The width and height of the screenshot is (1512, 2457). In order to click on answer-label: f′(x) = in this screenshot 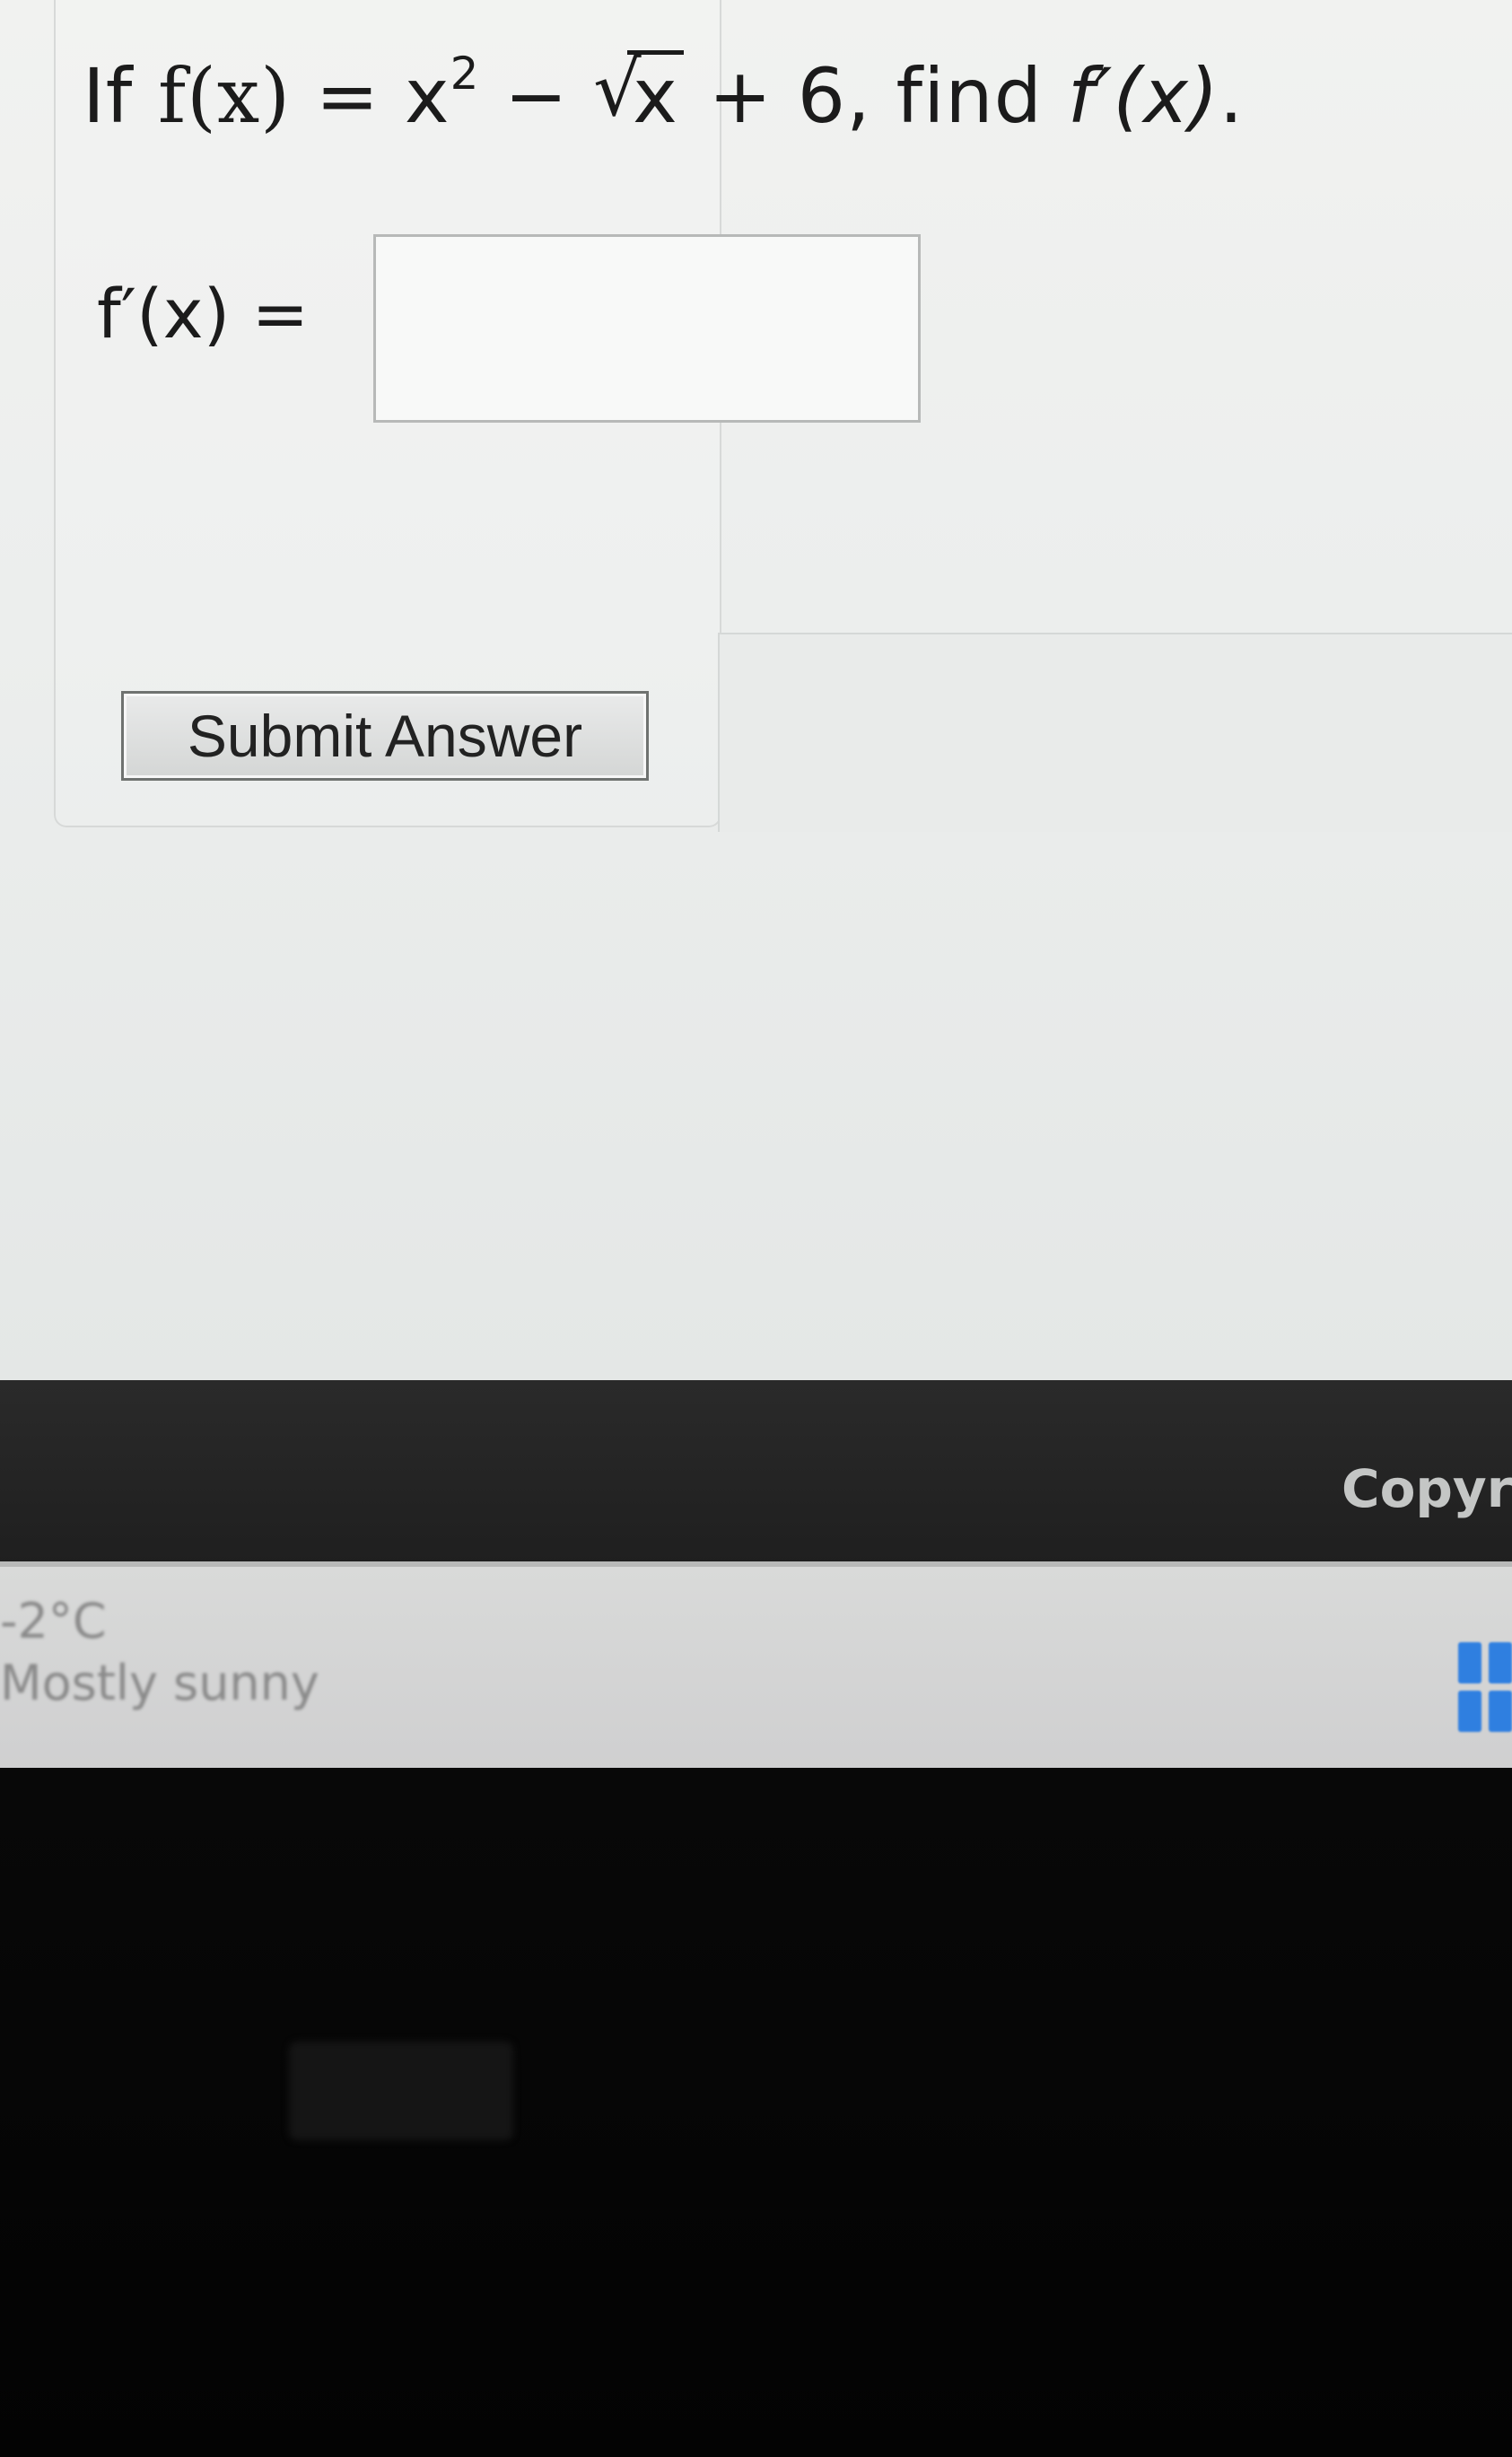, I will do `click(203, 314)`.